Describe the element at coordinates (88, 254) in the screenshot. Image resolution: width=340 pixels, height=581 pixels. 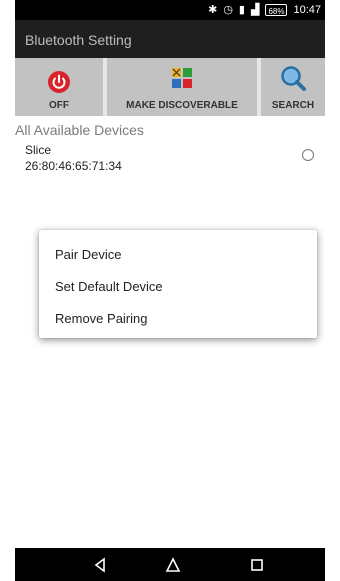
I see `pair-device-item: Pair Device` at that location.